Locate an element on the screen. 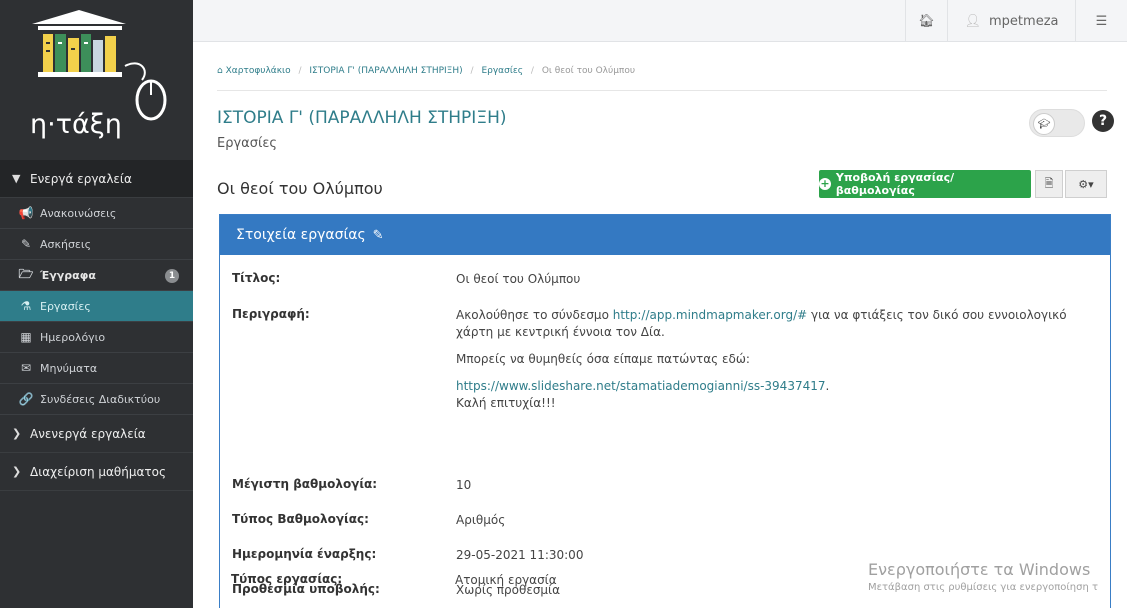 This screenshot has width=1127, height=608. field-label: Τύπος εργασίας: is located at coordinates (287, 579).